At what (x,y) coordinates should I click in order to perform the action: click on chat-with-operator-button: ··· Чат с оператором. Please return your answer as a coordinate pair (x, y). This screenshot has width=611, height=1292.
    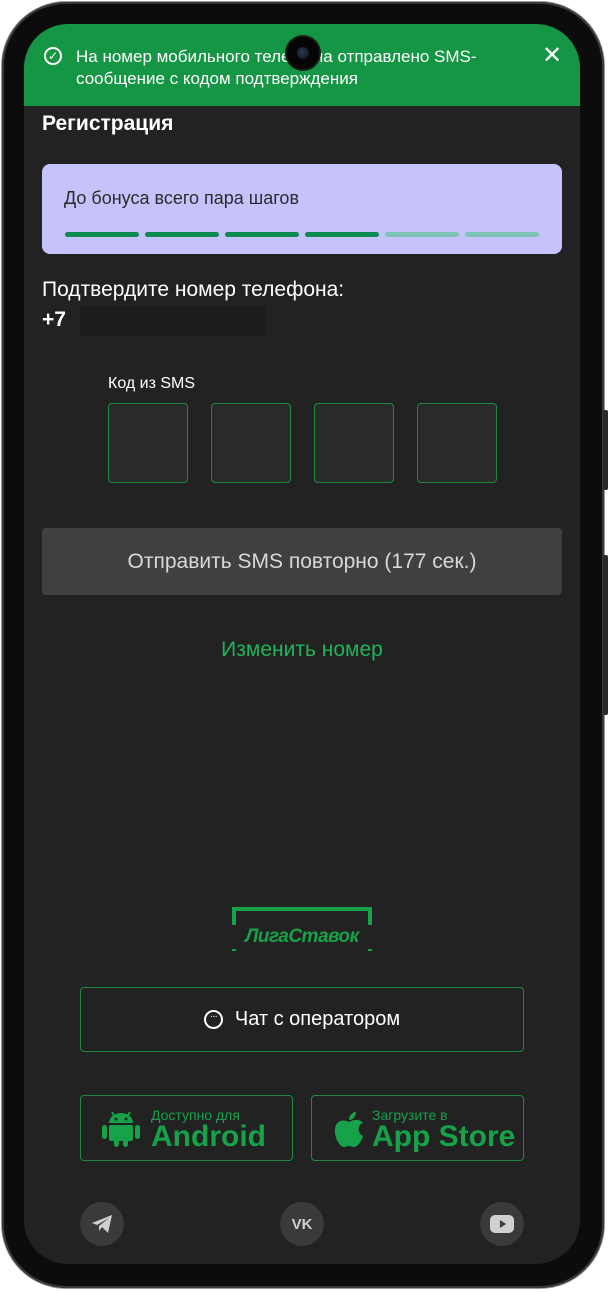
    Looking at the image, I should click on (302, 1019).